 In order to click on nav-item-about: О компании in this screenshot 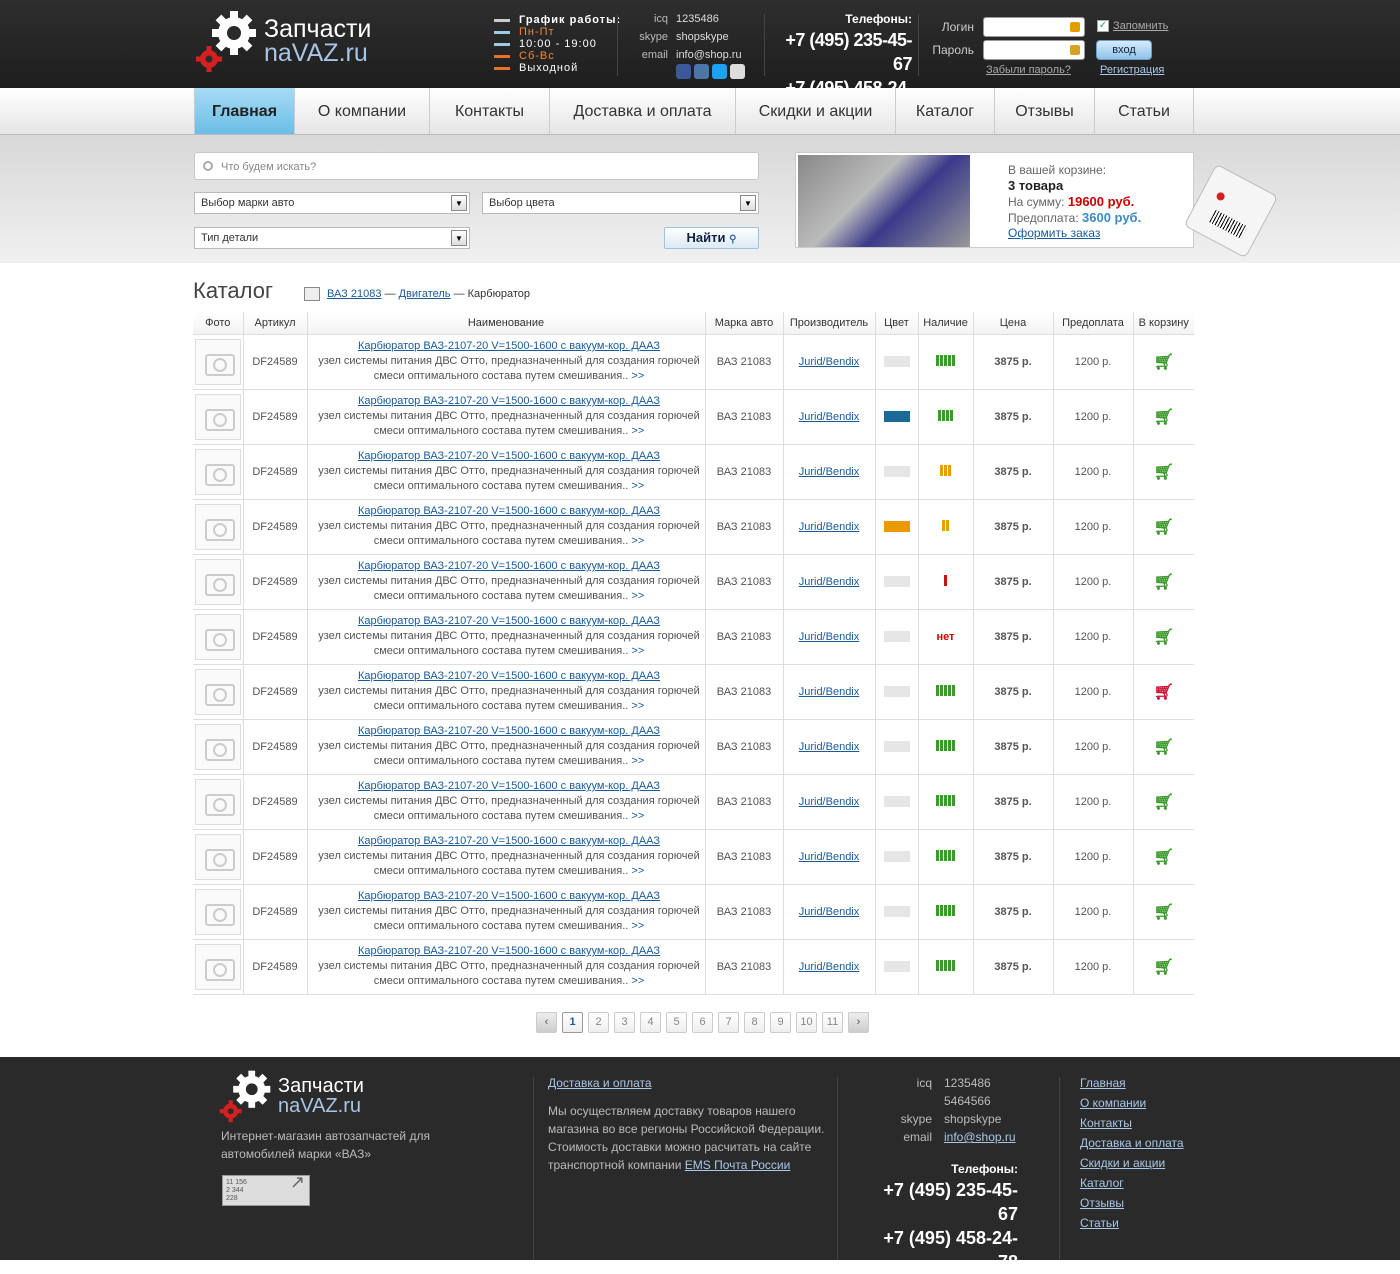, I will do `click(362, 111)`.